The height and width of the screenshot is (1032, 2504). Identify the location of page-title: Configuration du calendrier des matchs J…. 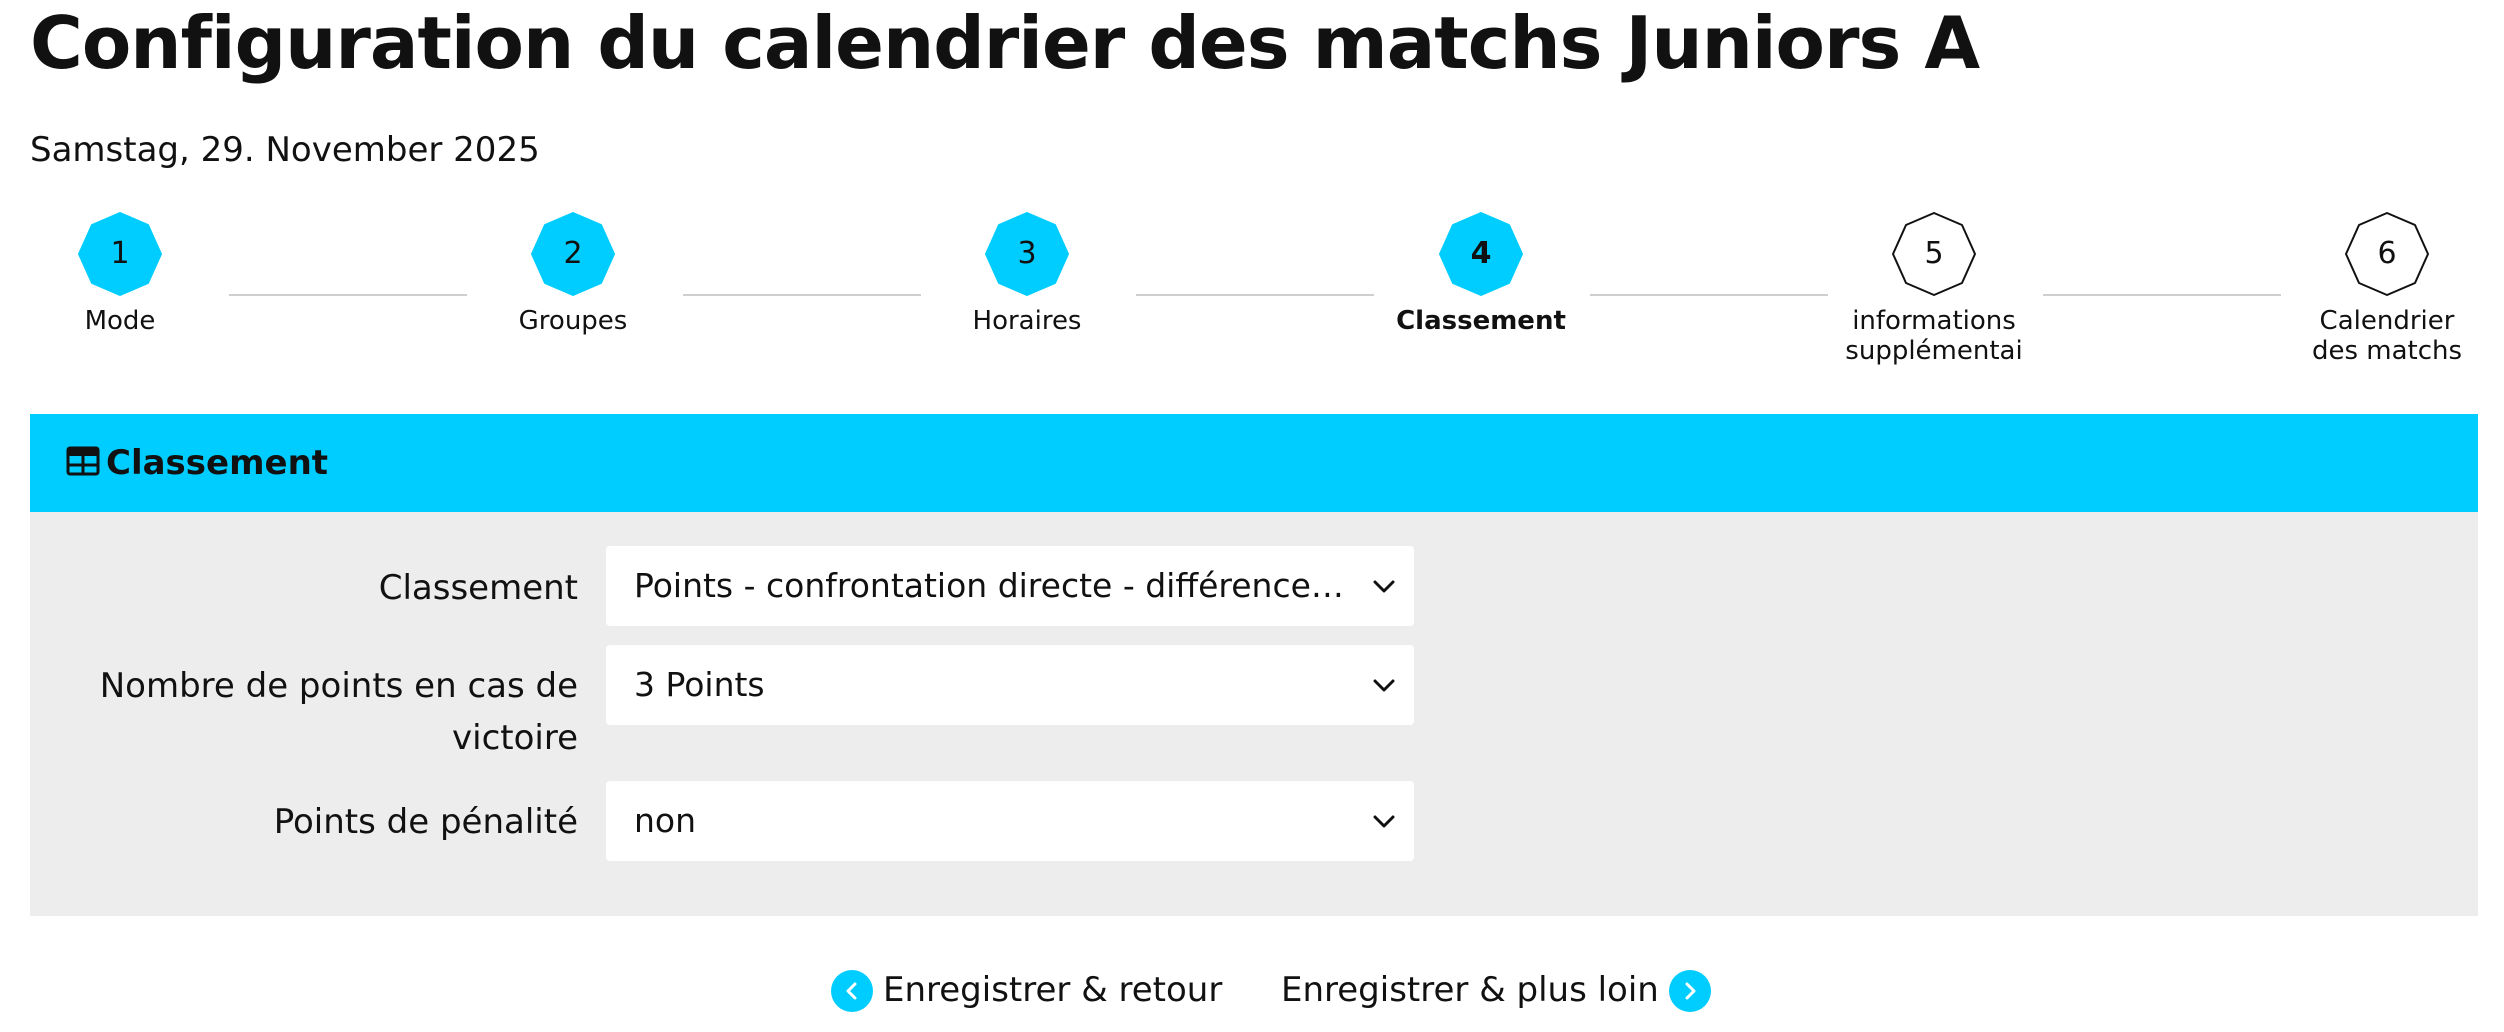
(1005, 43).